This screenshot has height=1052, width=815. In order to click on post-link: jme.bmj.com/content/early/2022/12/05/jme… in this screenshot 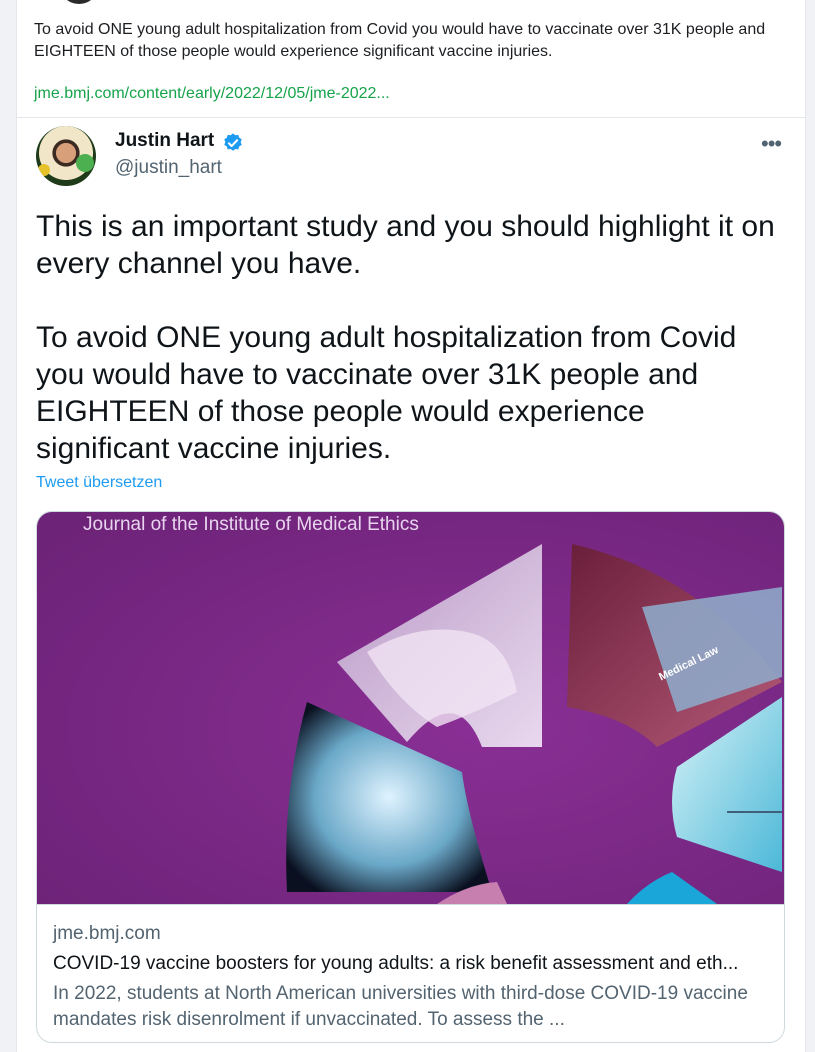, I will do `click(212, 94)`.